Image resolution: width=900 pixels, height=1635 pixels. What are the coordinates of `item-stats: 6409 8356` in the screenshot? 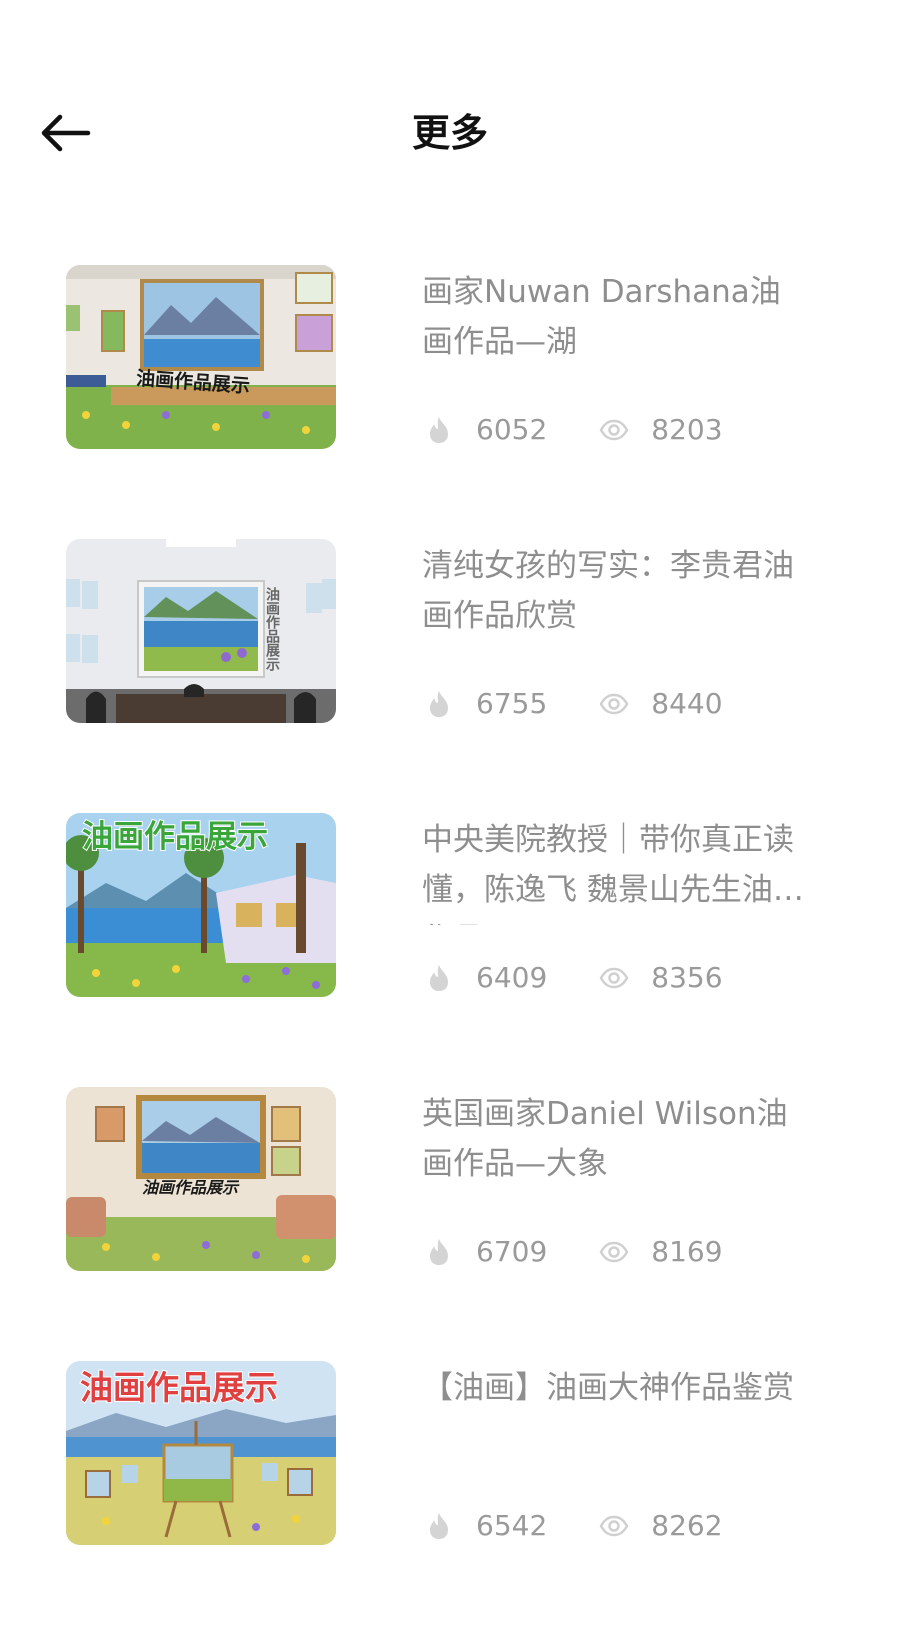 It's located at (573, 978).